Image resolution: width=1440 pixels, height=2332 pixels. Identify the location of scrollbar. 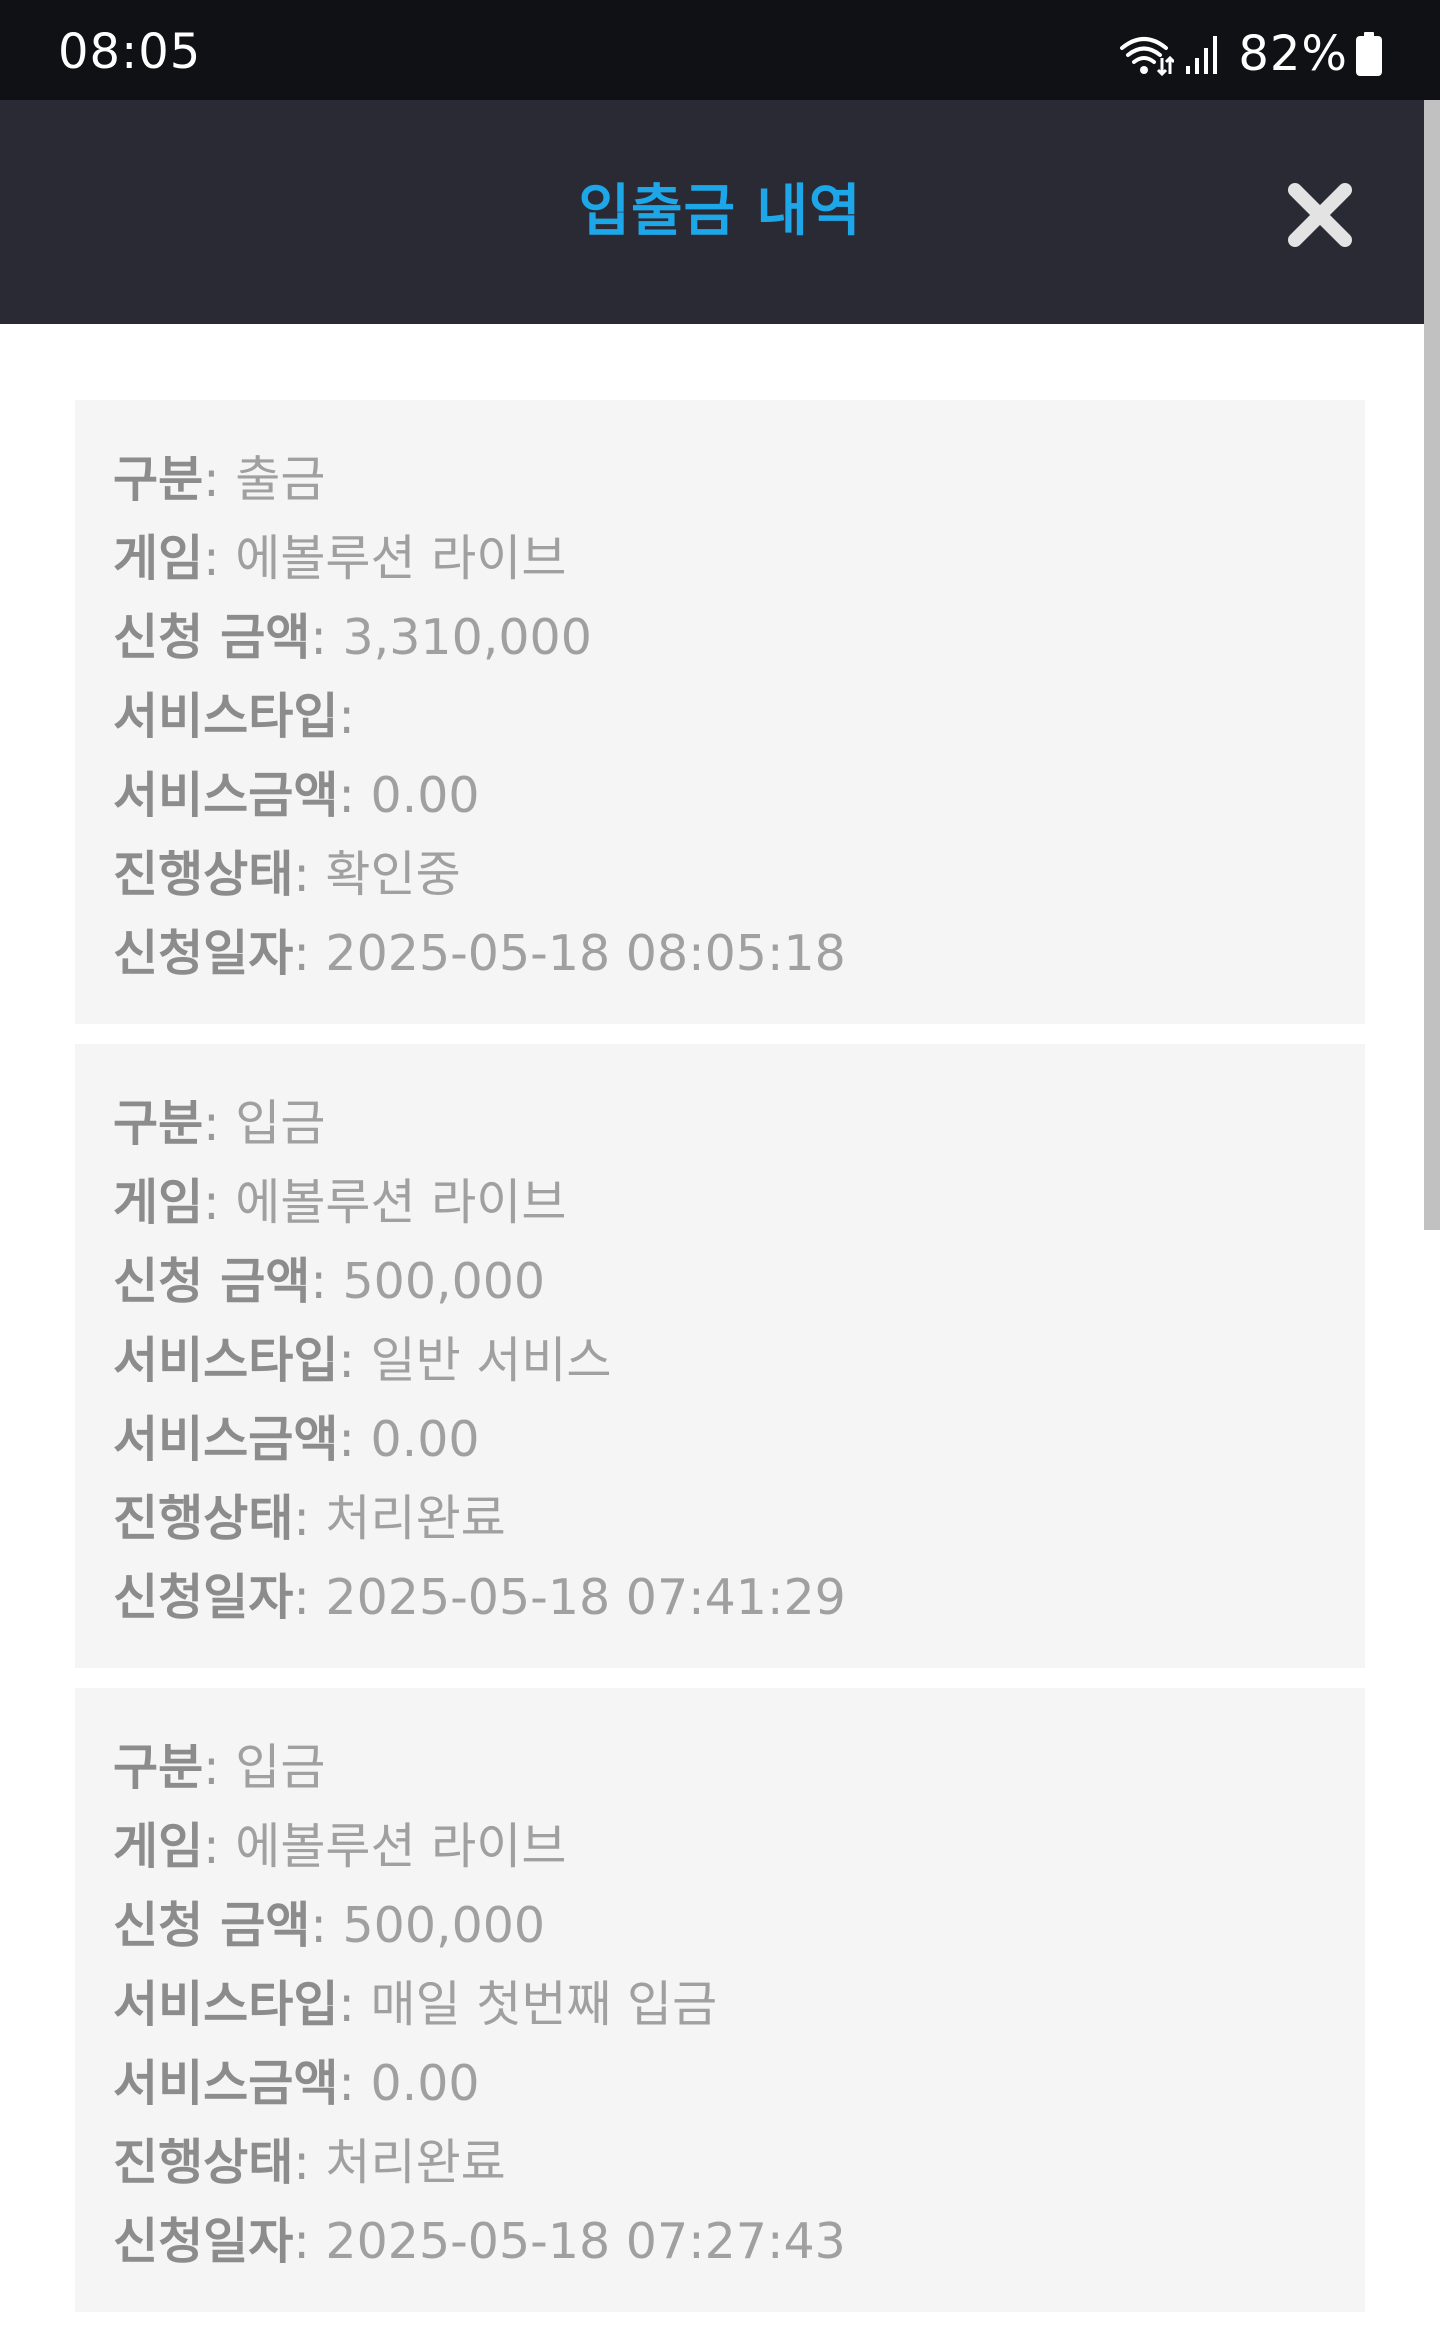
(1432, 1209).